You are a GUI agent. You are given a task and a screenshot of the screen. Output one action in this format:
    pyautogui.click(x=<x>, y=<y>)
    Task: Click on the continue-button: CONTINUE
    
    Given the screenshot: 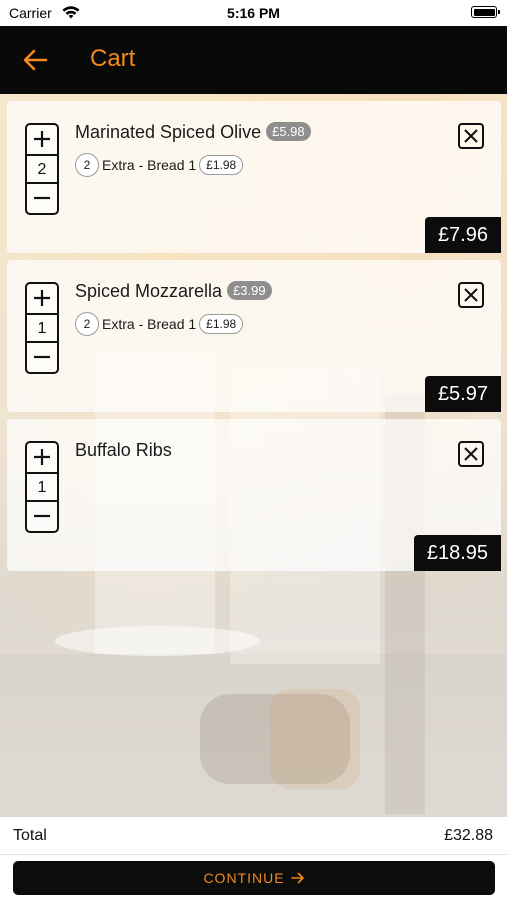 What is the action you would take?
    pyautogui.click(x=254, y=878)
    